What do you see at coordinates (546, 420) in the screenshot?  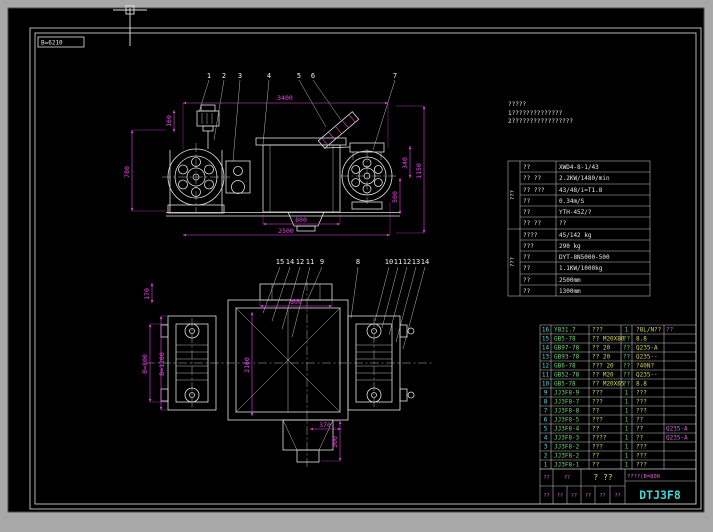 I see `bom-cell: 6` at bounding box center [546, 420].